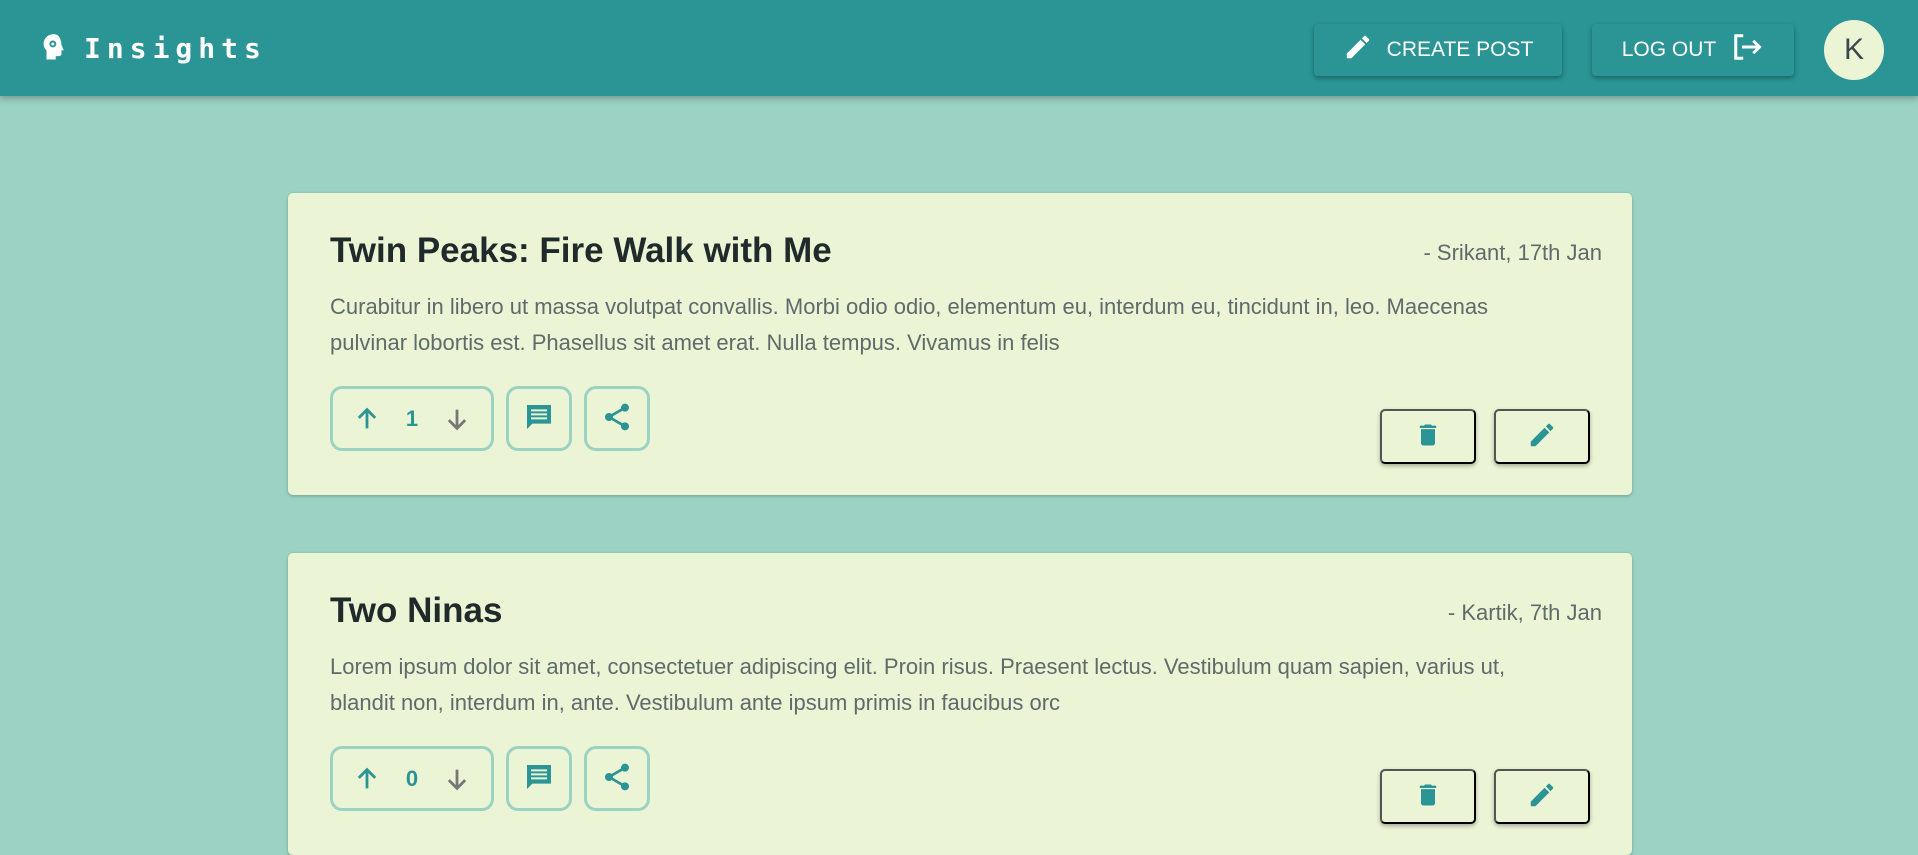 Image resolution: width=1918 pixels, height=855 pixels. I want to click on pencil-icon, so click(1358, 50).